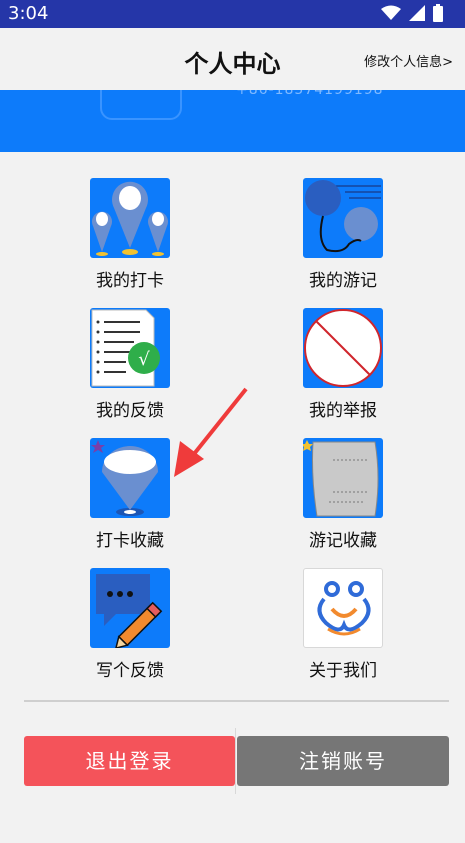 Image resolution: width=465 pixels, height=843 pixels. I want to click on checklist-icon: √, so click(130, 348).